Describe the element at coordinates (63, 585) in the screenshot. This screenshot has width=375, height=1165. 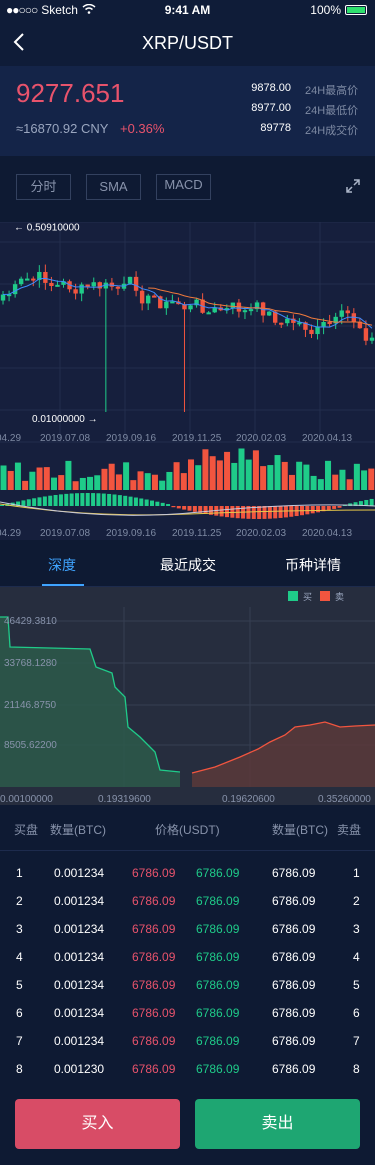
I see `active-tab-indicator` at that location.